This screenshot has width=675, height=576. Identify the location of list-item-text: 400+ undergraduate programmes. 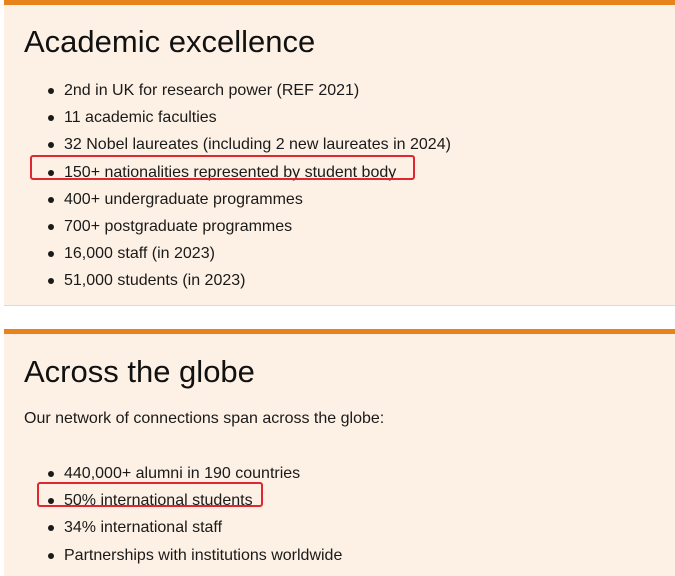
(183, 199).